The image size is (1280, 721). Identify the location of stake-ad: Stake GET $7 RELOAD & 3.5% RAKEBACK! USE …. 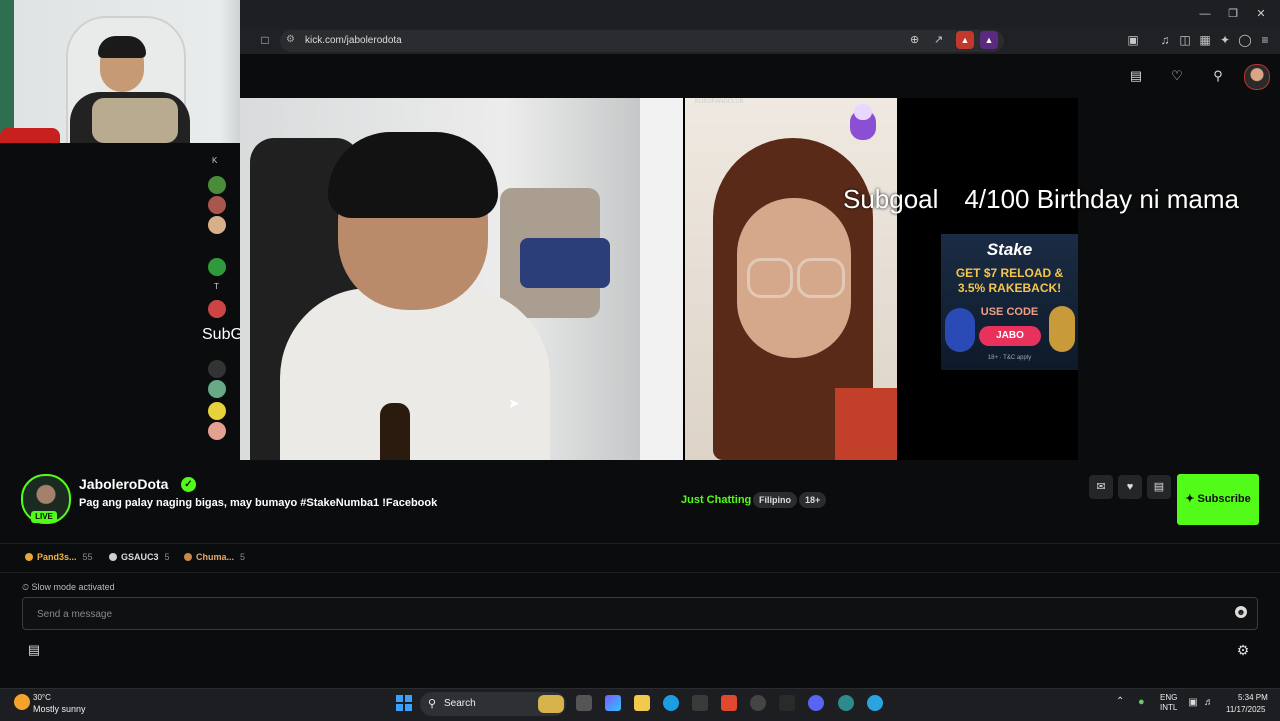
(1009, 302).